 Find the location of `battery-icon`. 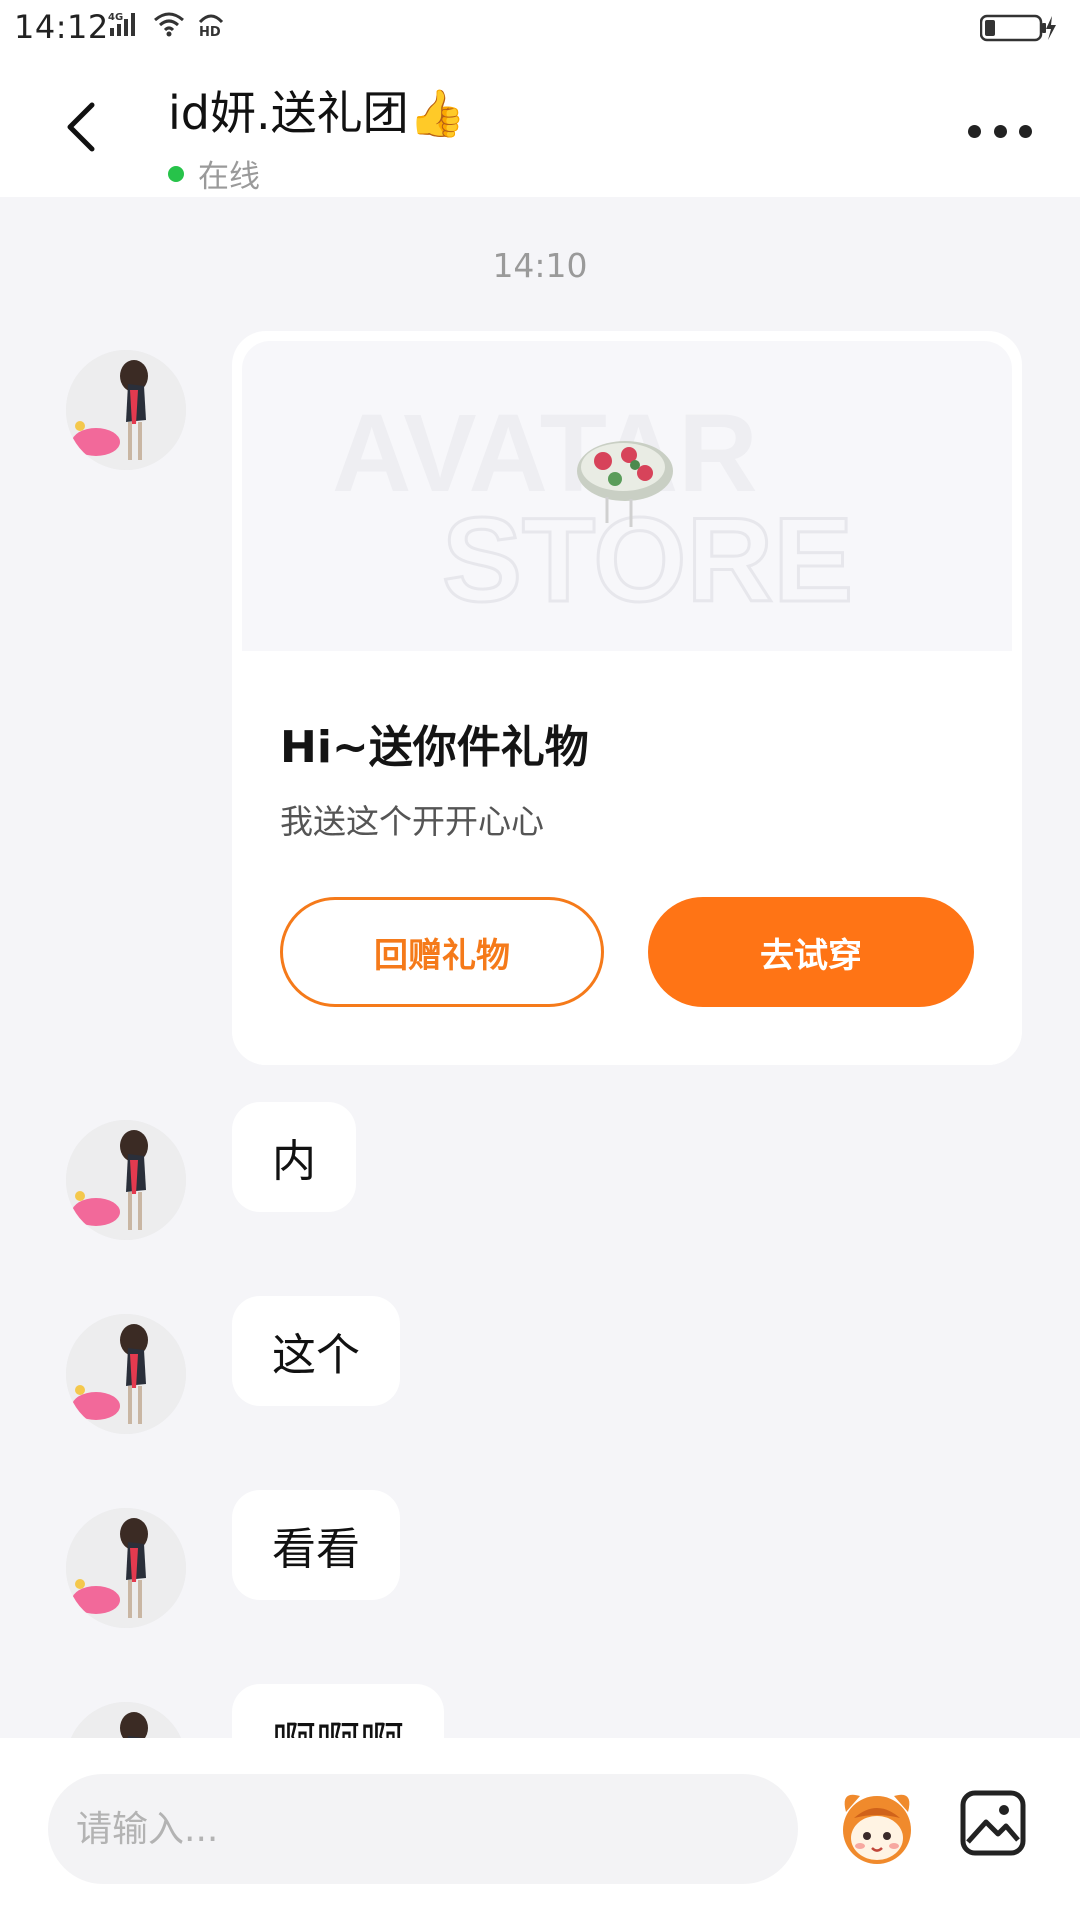

battery-icon is located at coordinates (1018, 28).